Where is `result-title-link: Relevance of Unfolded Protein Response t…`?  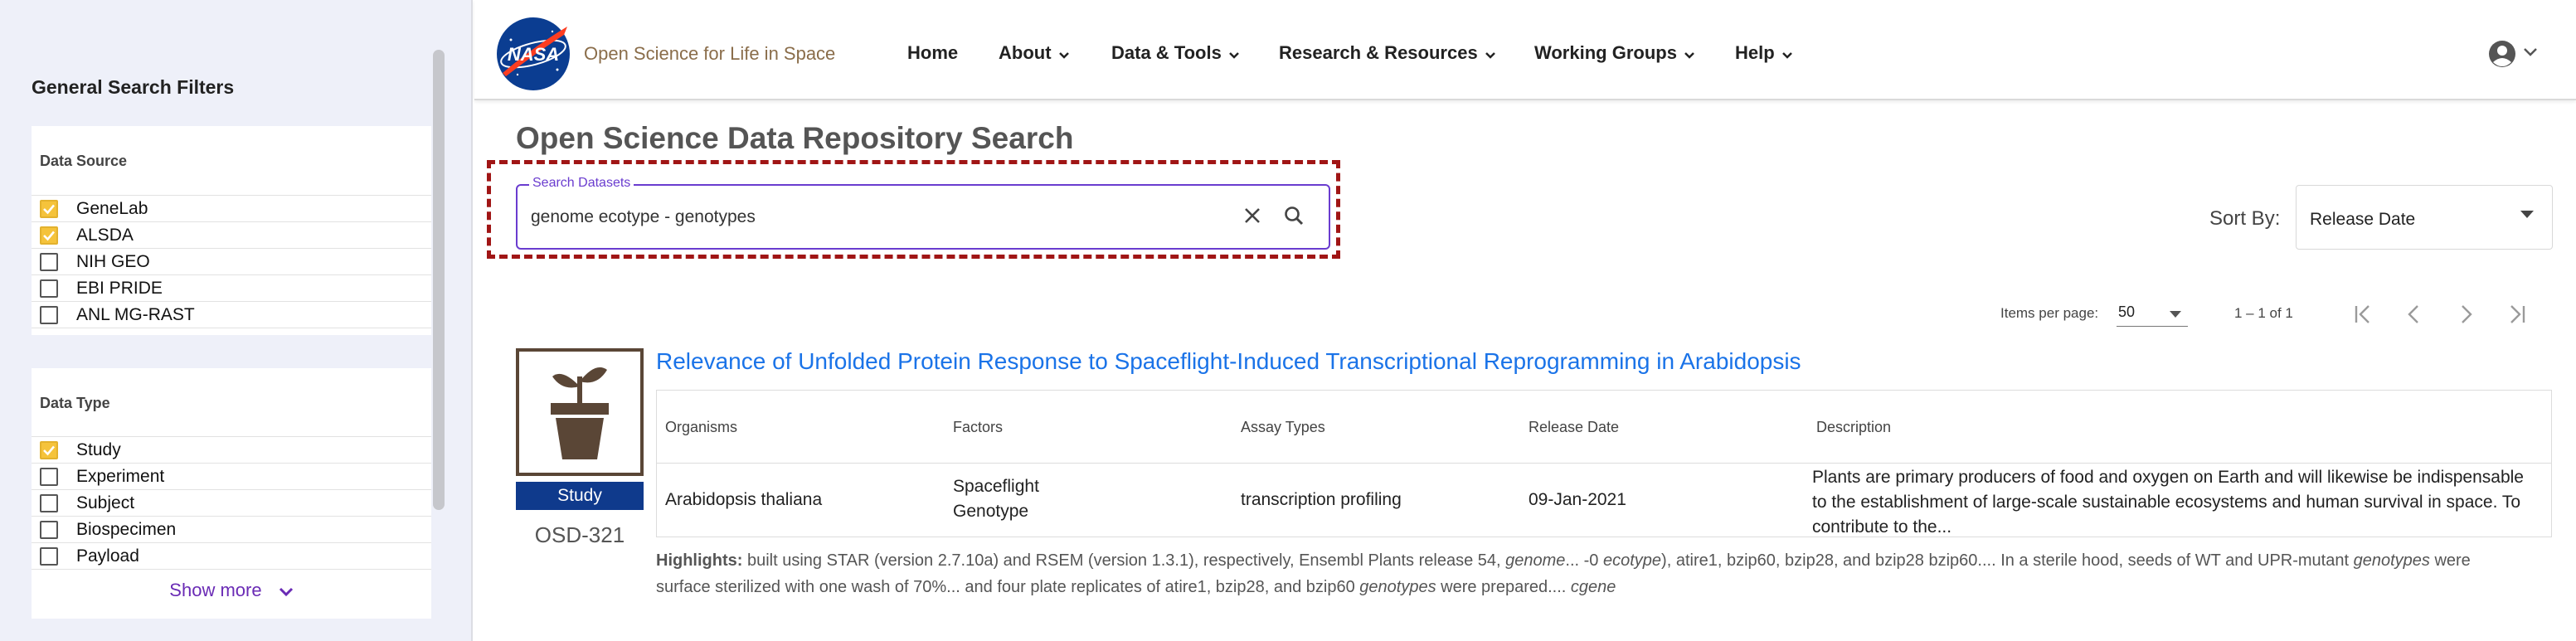
result-title-link: Relevance of Unfolded Protein Response t… is located at coordinates (1228, 361).